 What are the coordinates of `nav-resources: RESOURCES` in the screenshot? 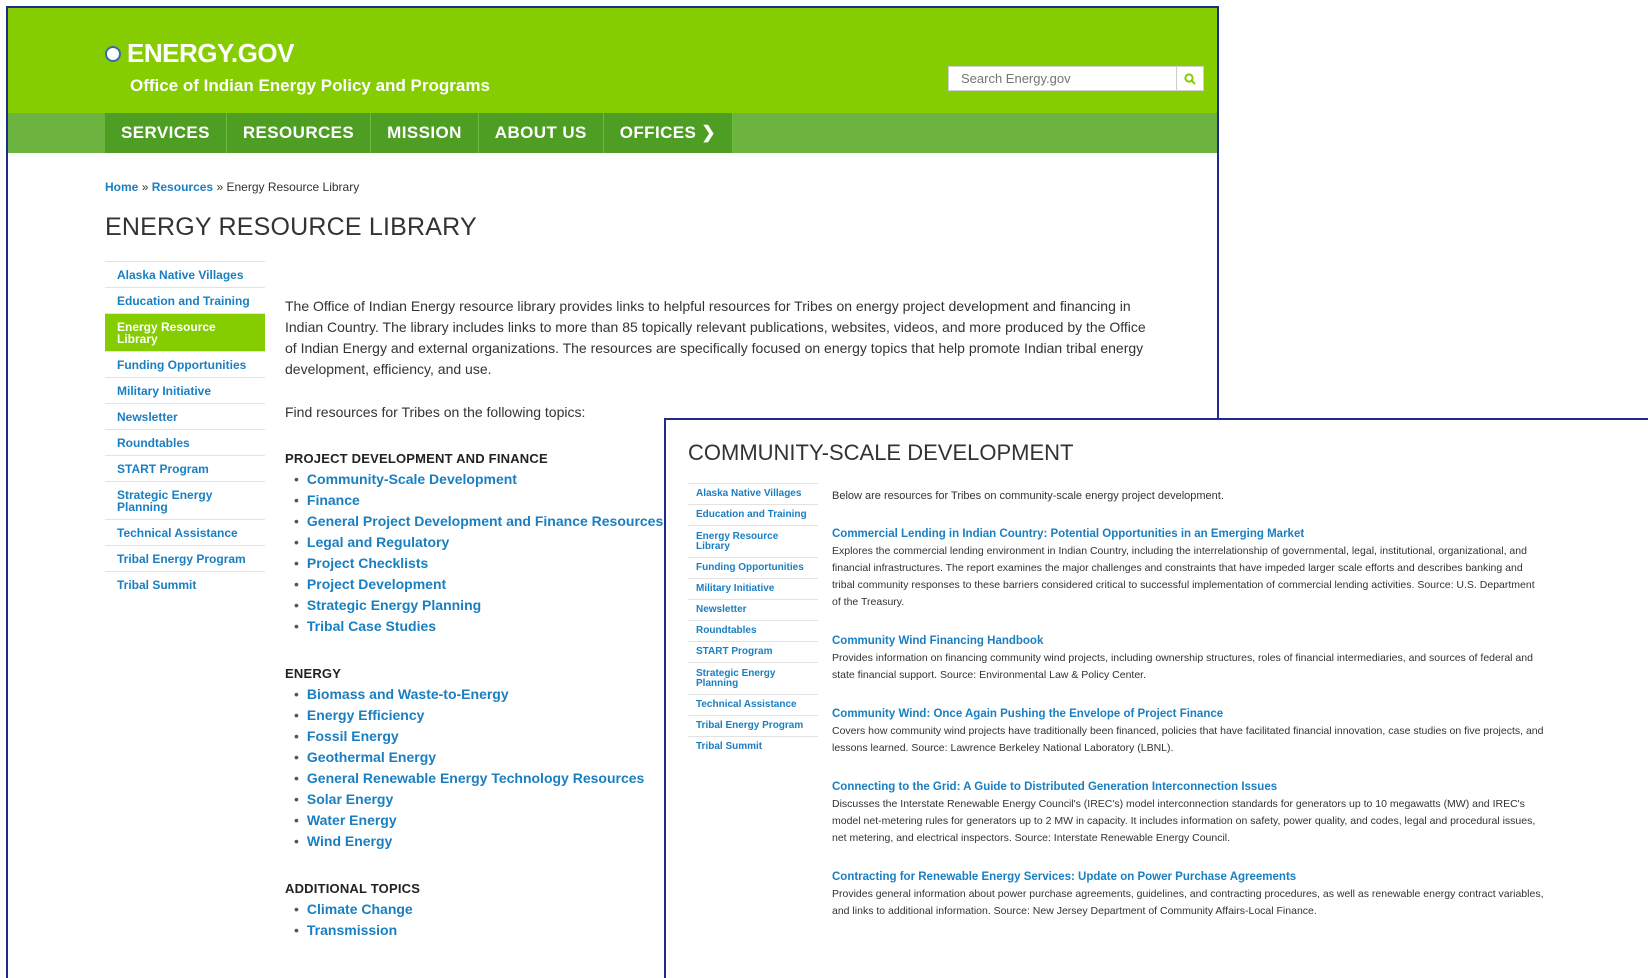 It's located at (299, 133).